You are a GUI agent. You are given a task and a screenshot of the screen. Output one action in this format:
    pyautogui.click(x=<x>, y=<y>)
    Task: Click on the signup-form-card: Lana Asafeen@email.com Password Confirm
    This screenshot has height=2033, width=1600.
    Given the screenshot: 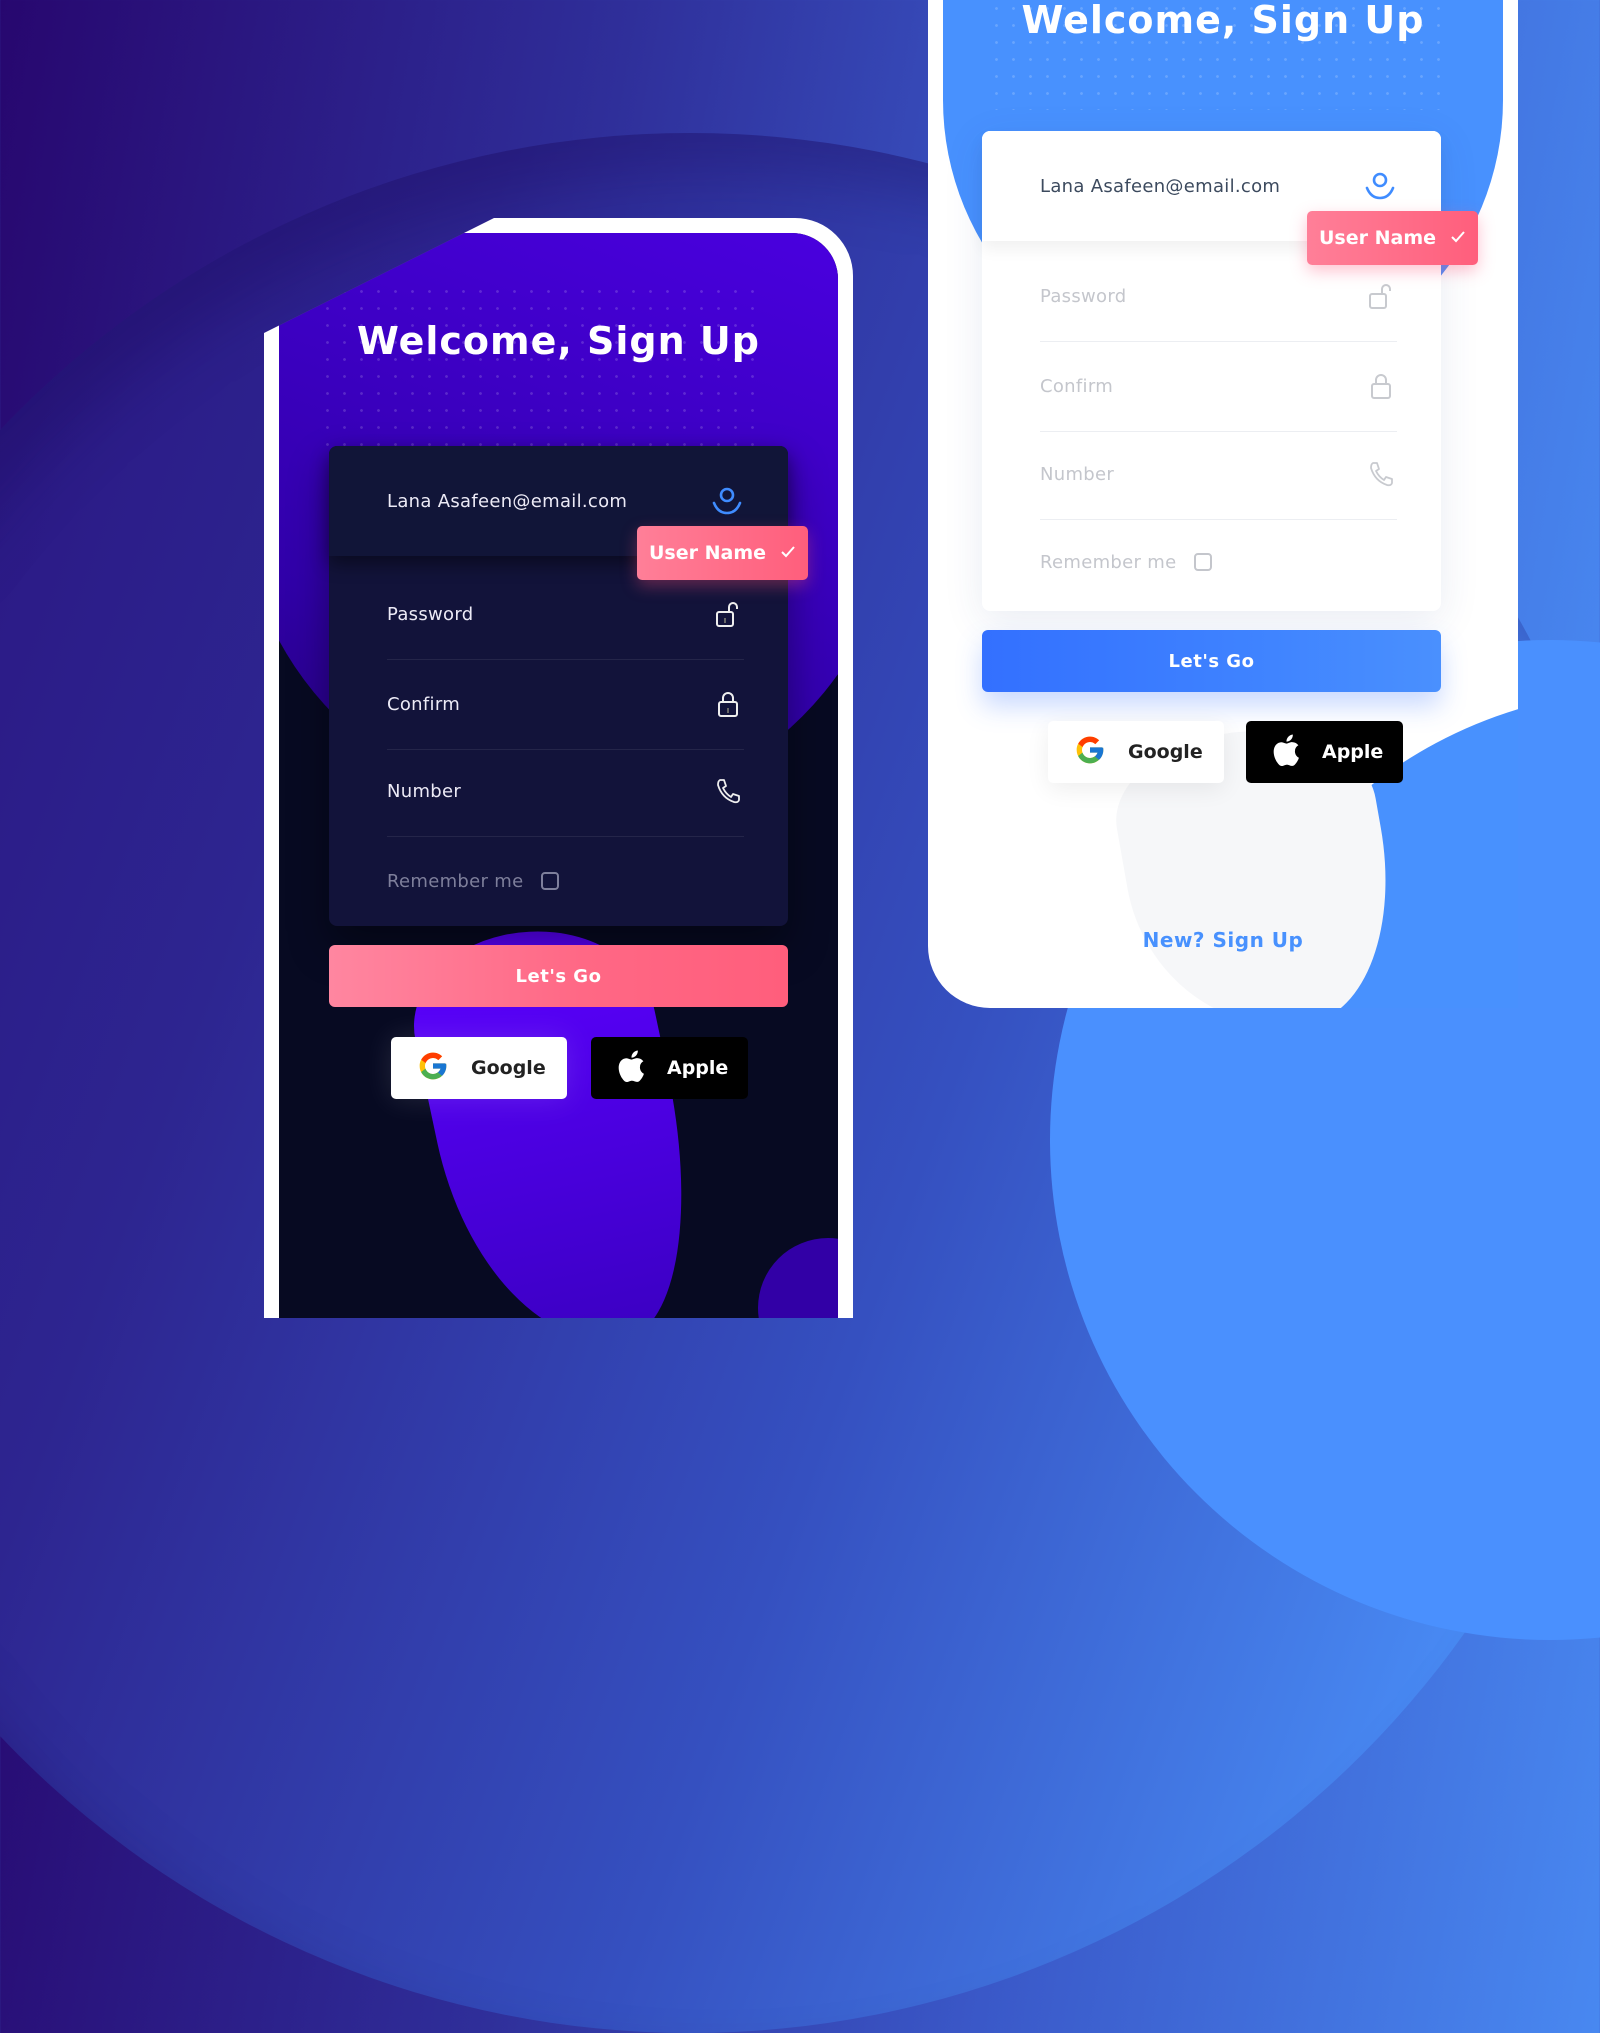 What is the action you would take?
    pyautogui.click(x=558, y=686)
    